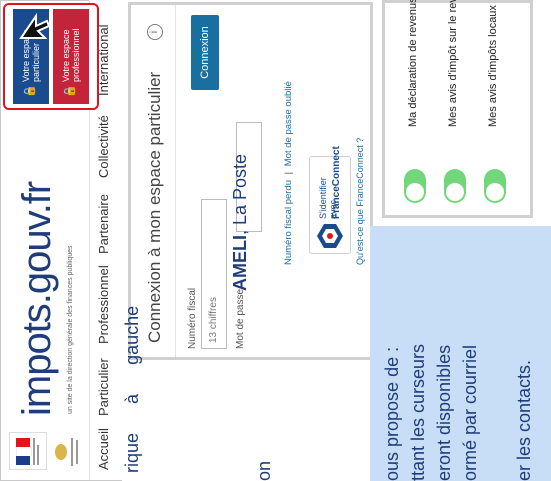  I want to click on setting-row: Mes avis d'impôt sur le revenu?, so click(455, 107).